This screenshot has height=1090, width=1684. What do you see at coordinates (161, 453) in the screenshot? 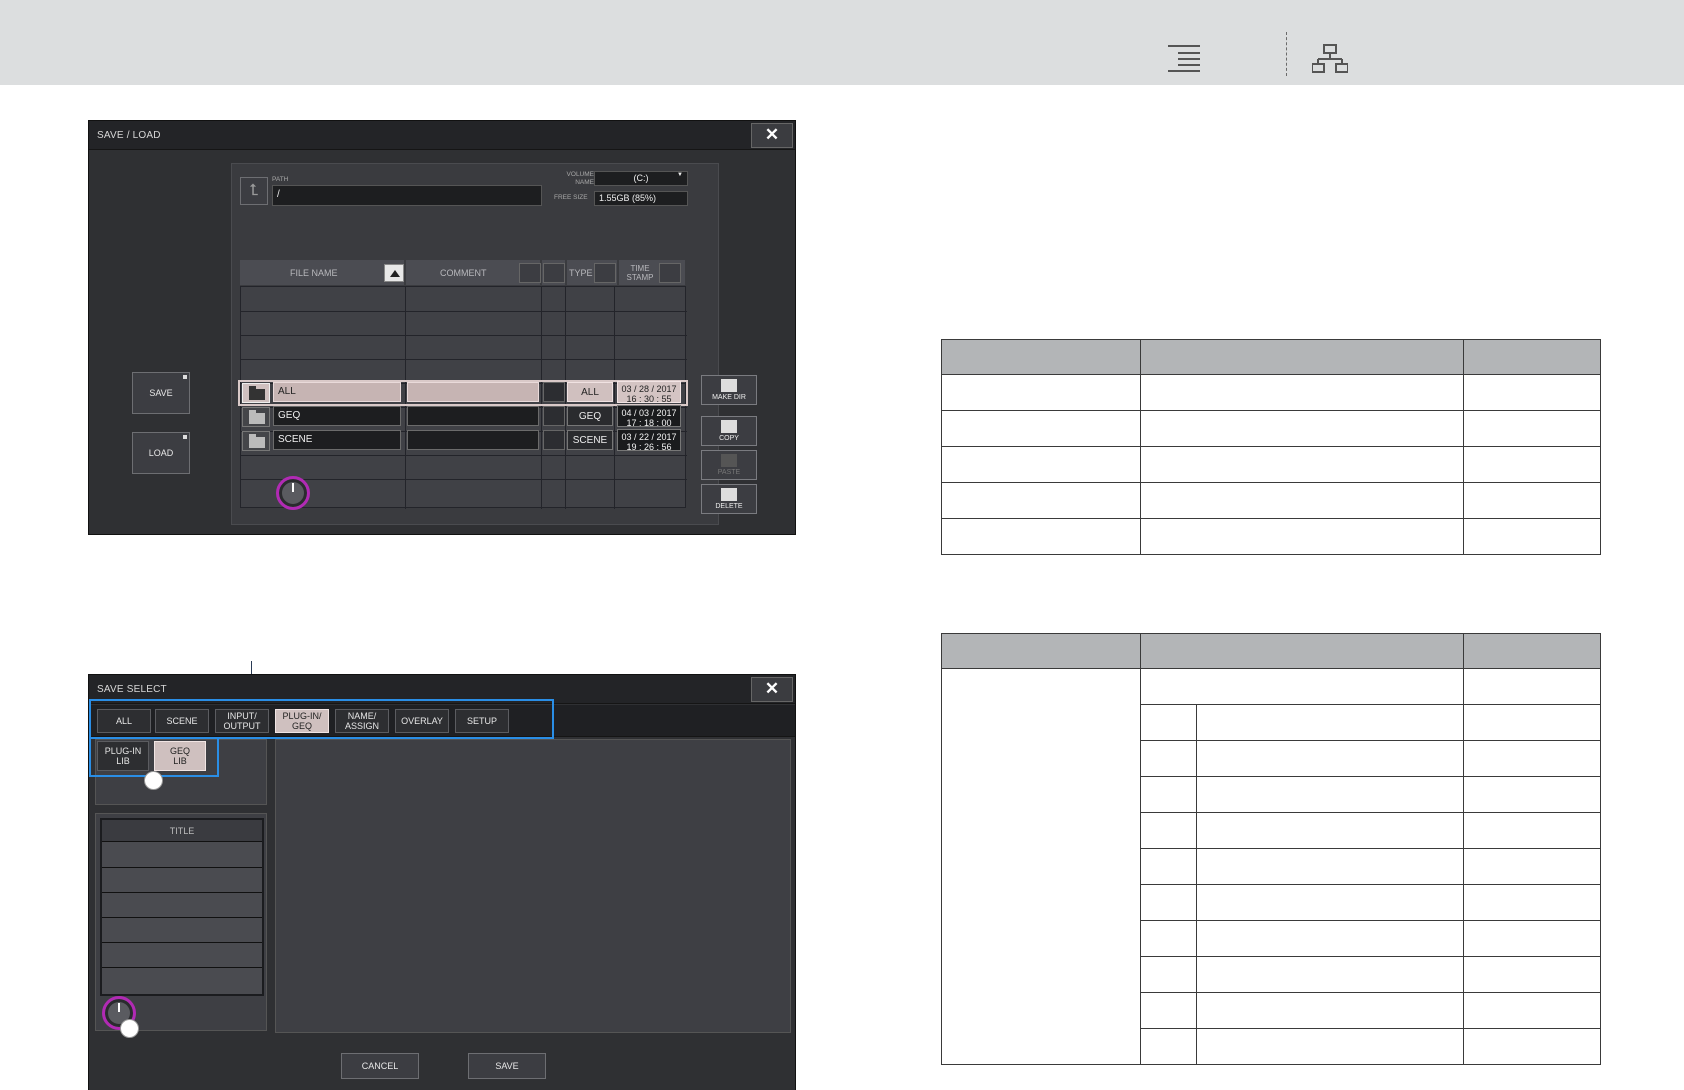
I see `load-button: LOAD` at bounding box center [161, 453].